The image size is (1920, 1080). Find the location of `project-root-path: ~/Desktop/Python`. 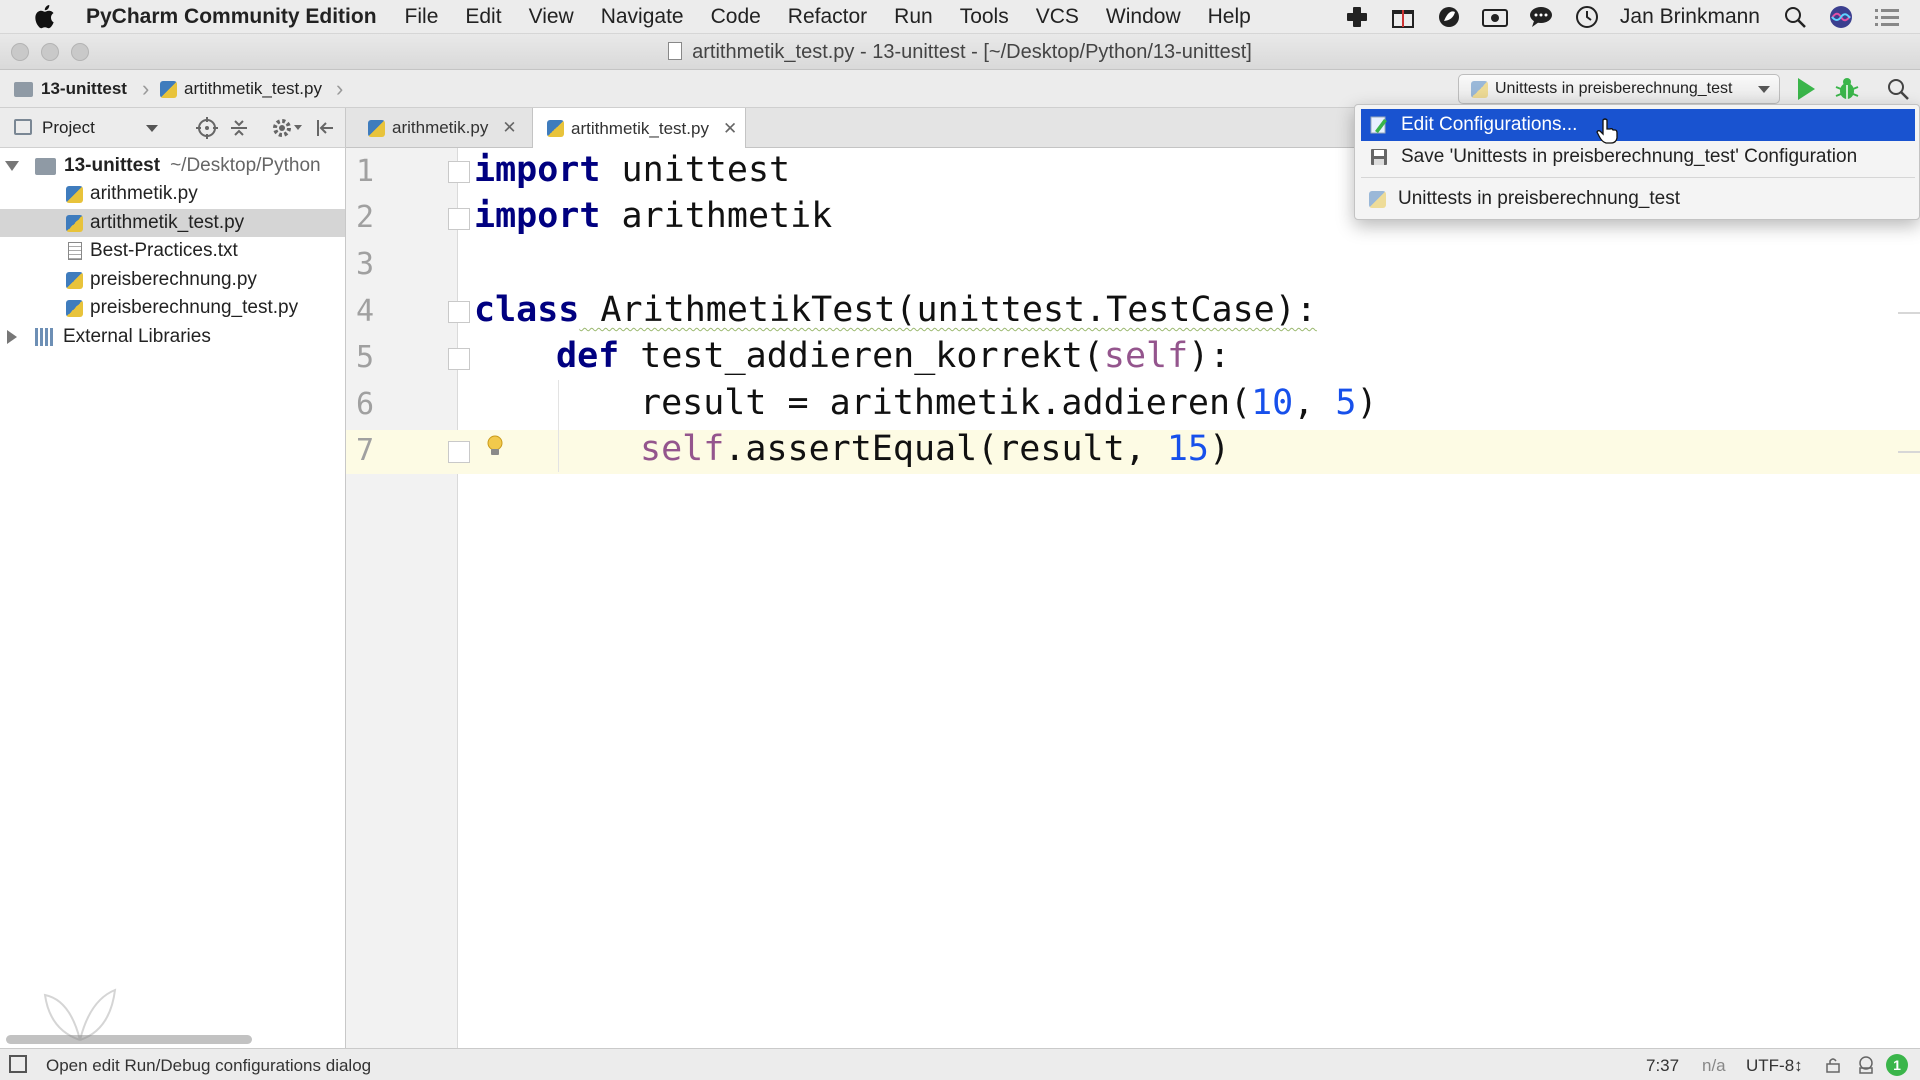

project-root-path: ~/Desktop/Python is located at coordinates (245, 165).